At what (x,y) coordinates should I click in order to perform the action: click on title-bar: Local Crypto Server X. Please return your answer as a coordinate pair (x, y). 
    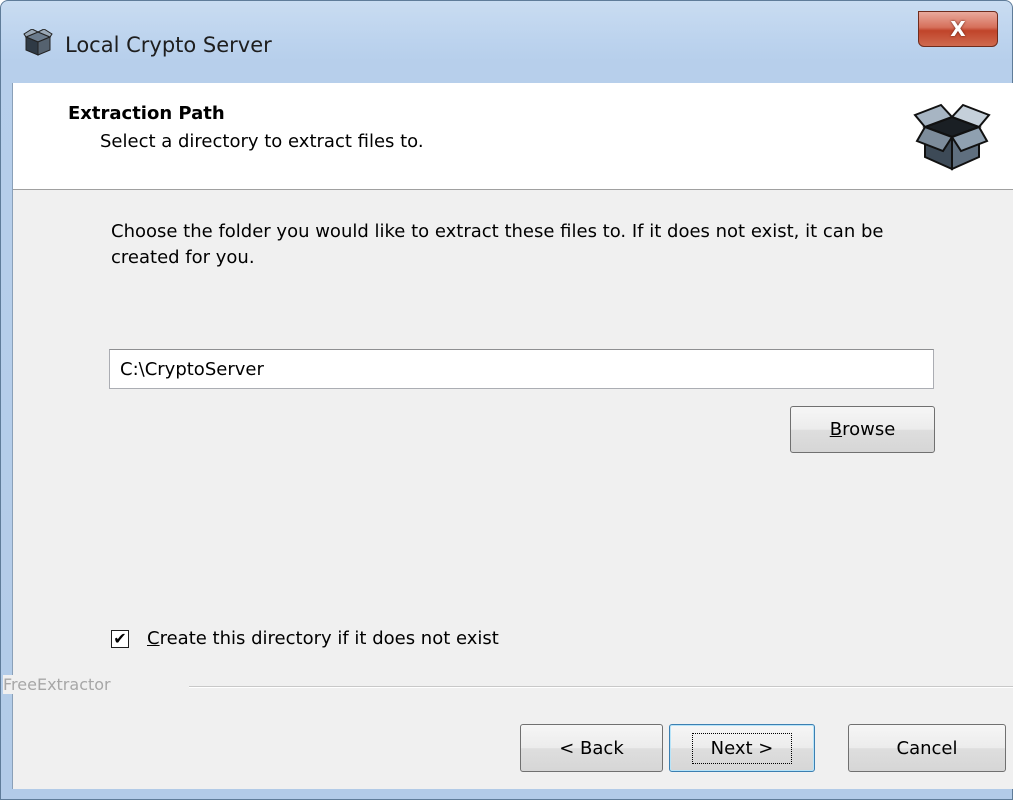
    Looking at the image, I should click on (506, 42).